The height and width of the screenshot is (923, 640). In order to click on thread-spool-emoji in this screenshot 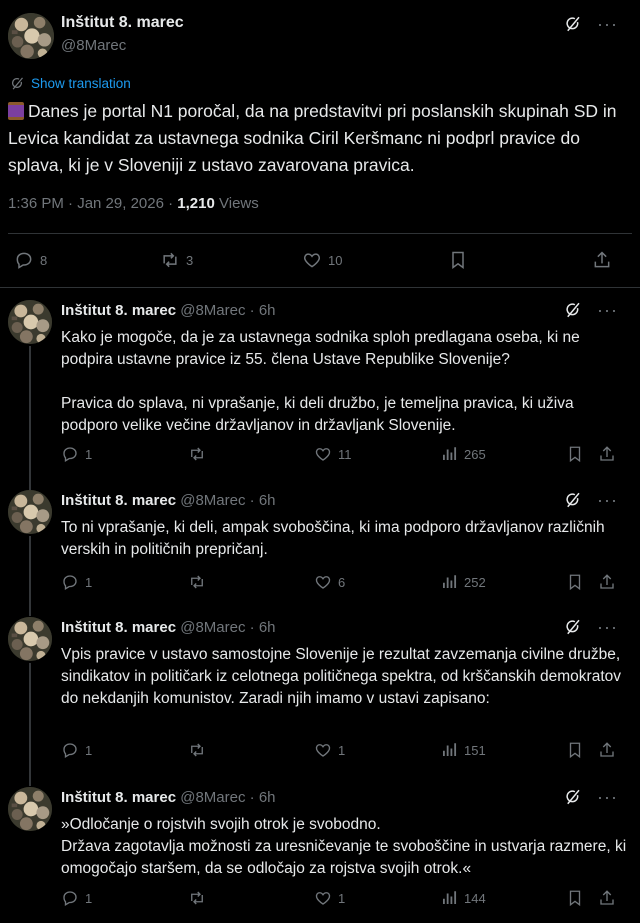, I will do `click(16, 111)`.